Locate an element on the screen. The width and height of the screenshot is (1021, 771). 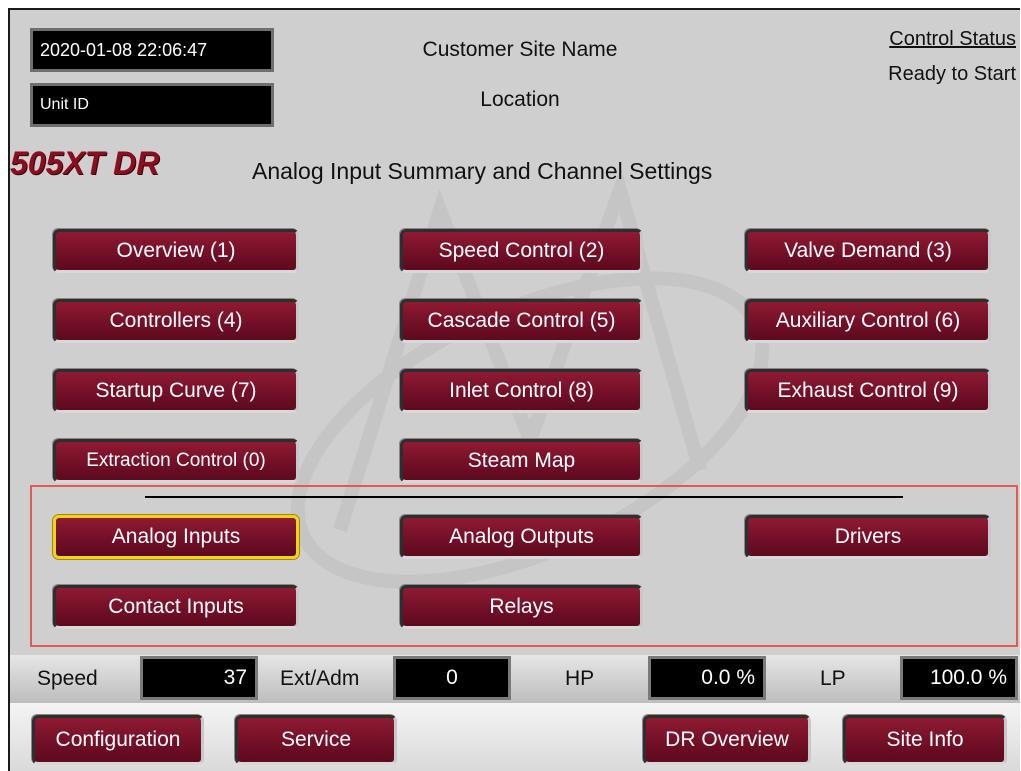
ext-adm-label: Ext/Adm is located at coordinates (320, 678).